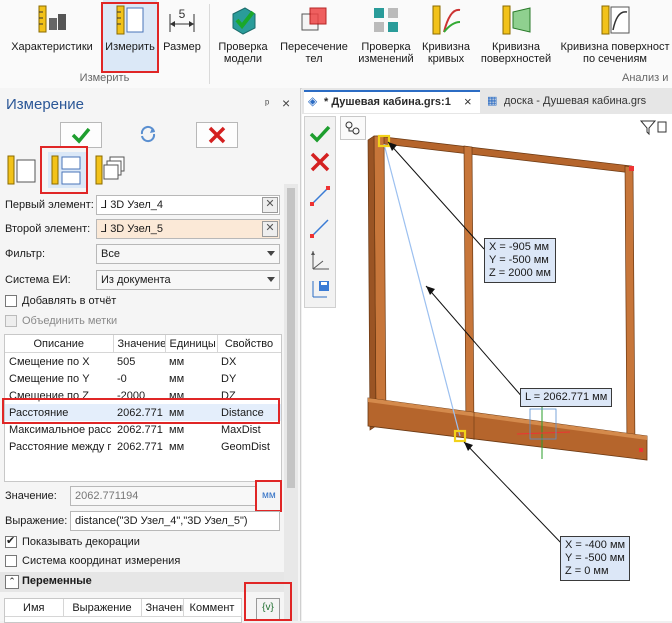 The width and height of the screenshot is (672, 623). I want to click on tip-line: X = -905 мм, so click(519, 247).